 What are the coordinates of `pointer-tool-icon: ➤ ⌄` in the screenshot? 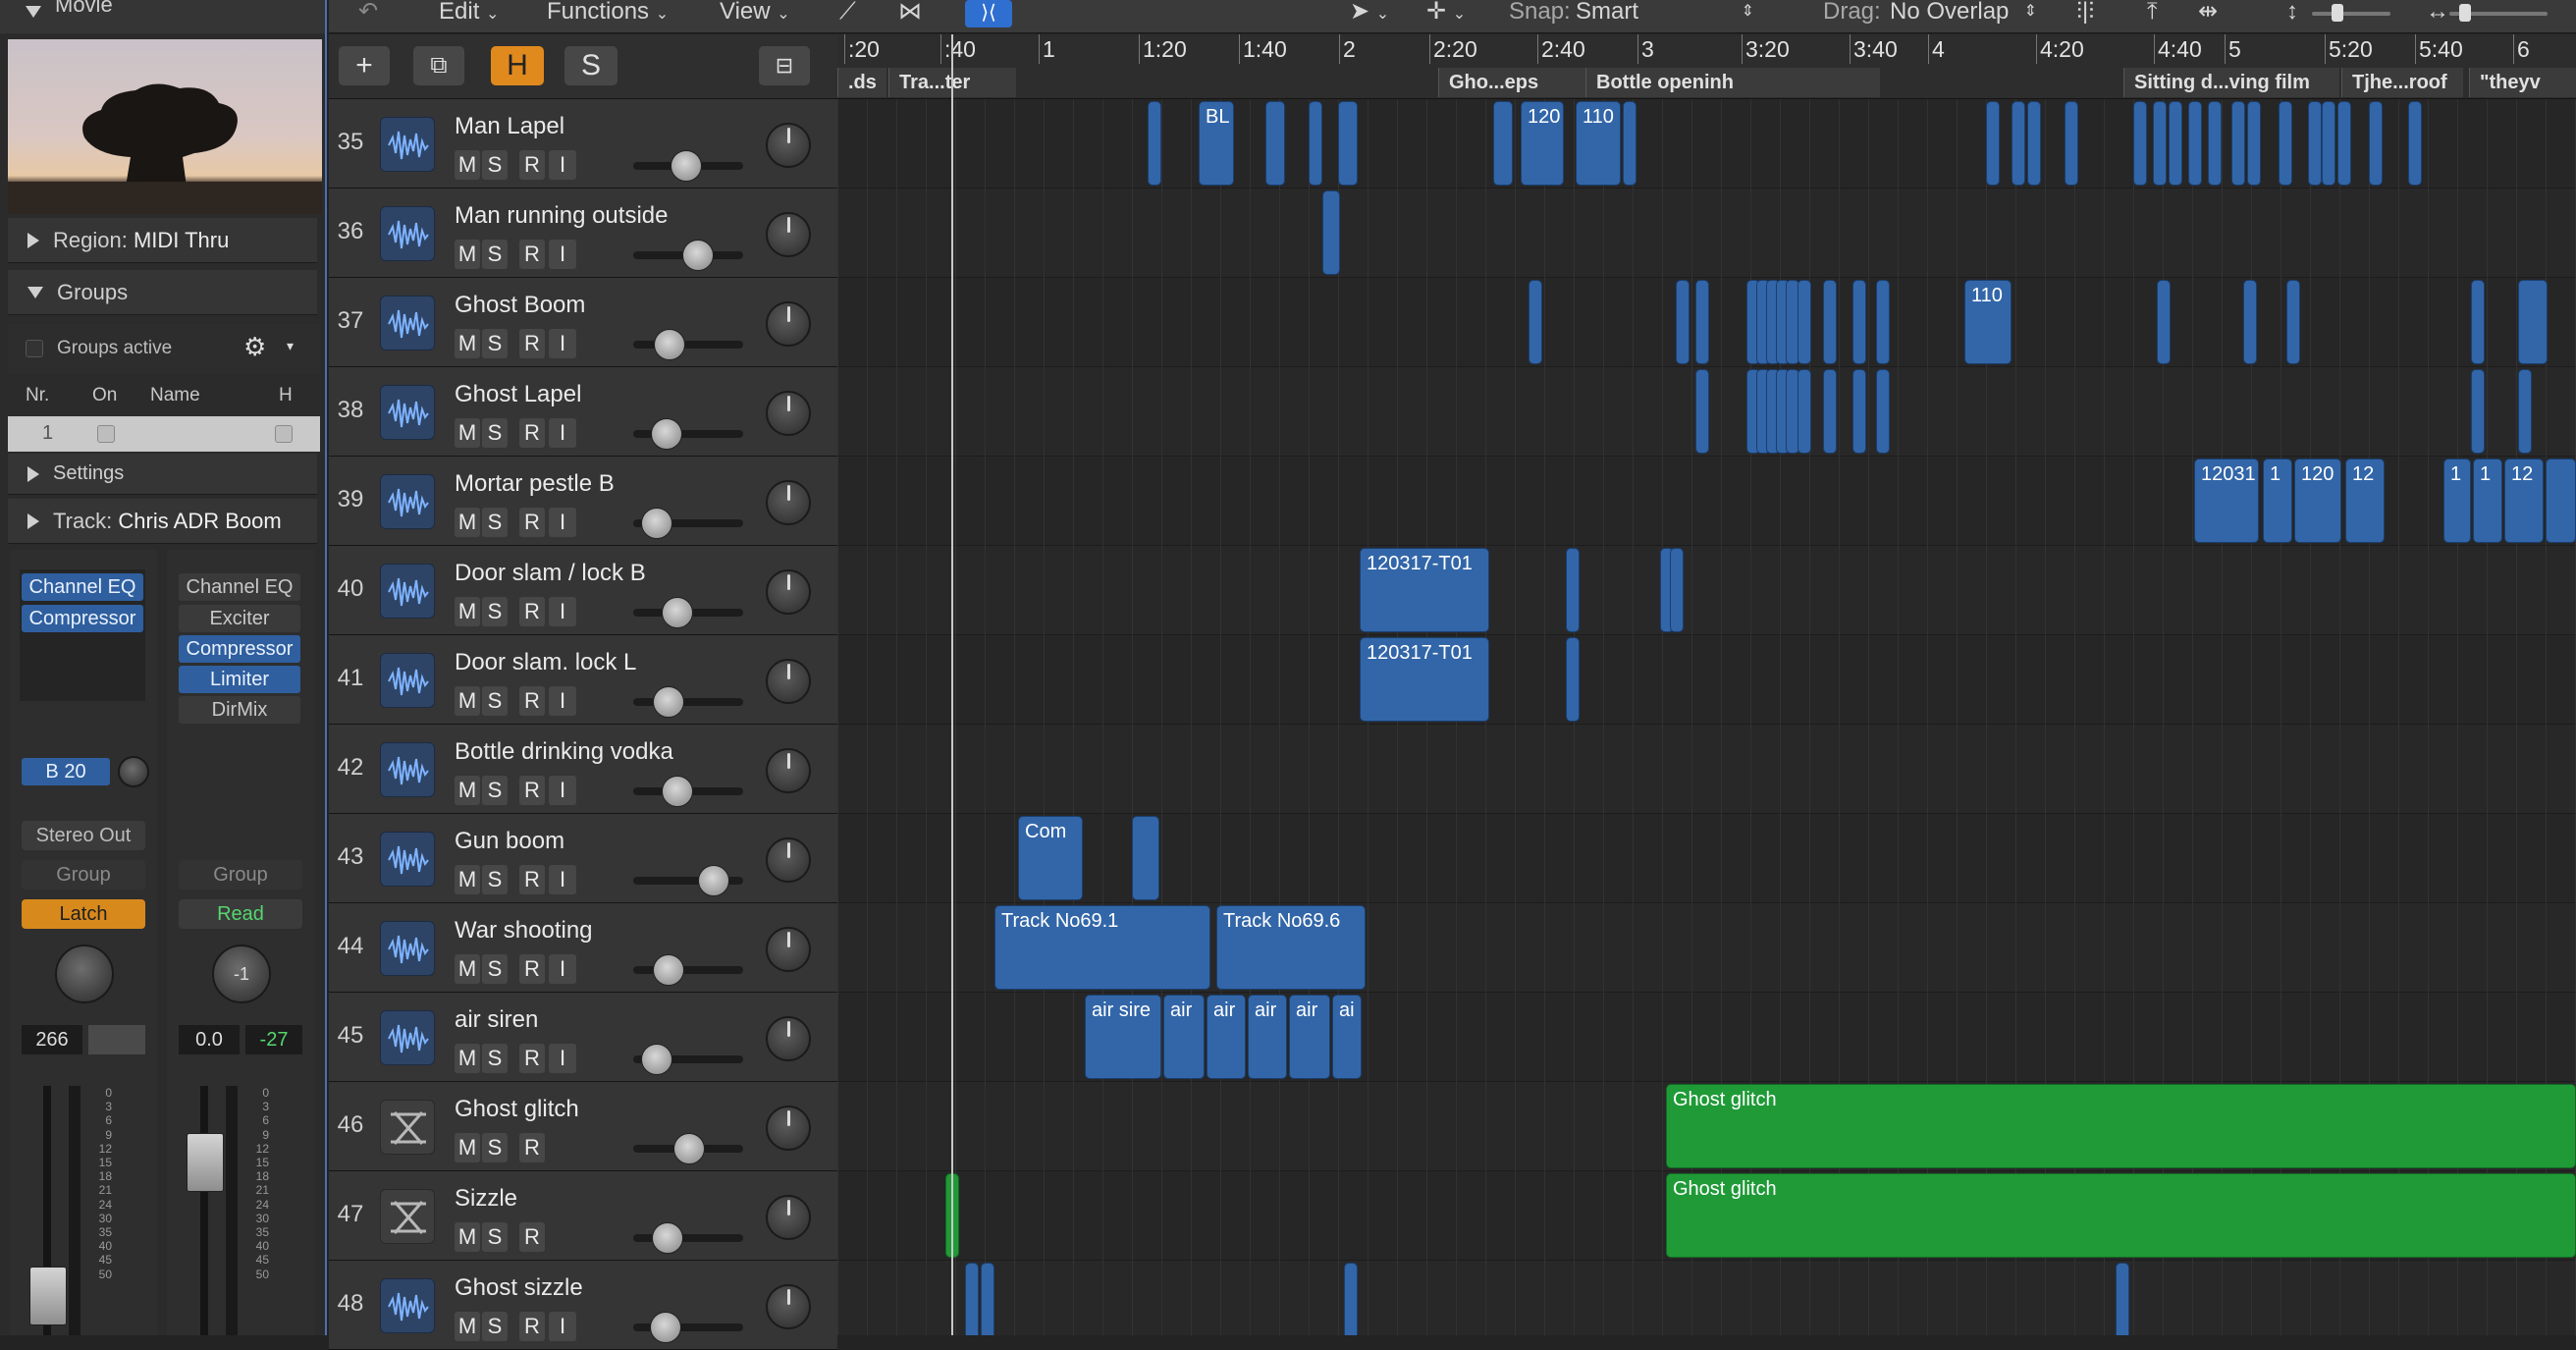 It's located at (1369, 15).